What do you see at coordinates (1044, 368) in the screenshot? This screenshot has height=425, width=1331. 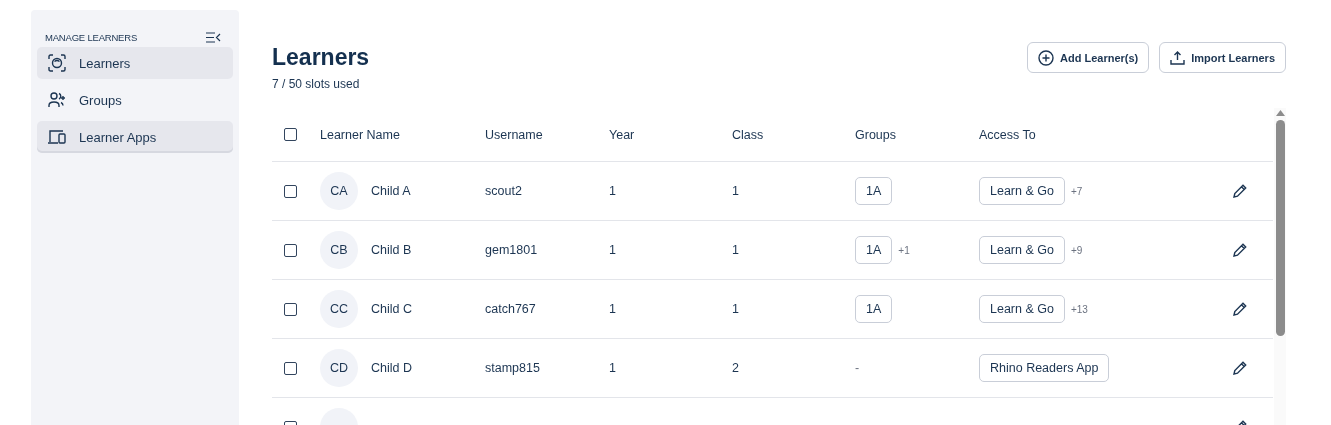 I see `access-tag: Rhino Readers App` at bounding box center [1044, 368].